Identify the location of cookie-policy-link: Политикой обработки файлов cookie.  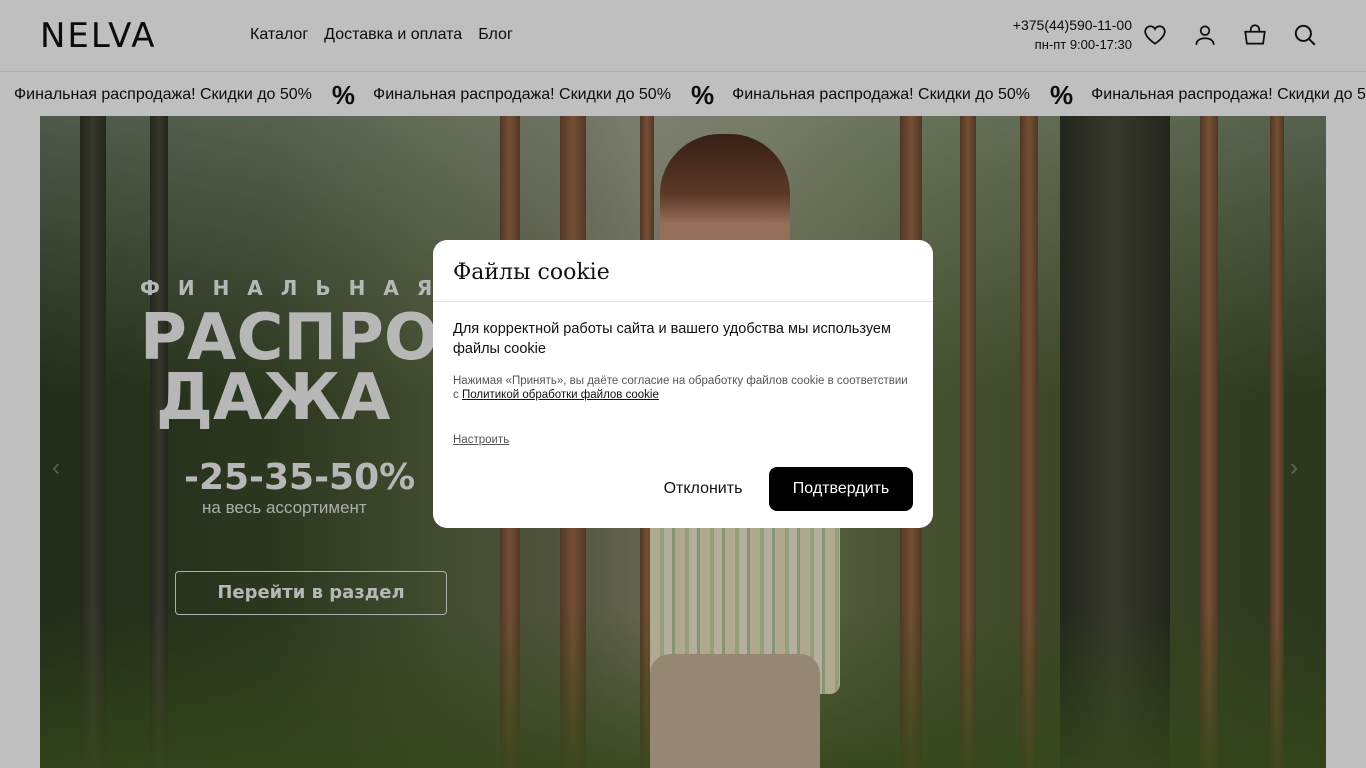
(560, 395).